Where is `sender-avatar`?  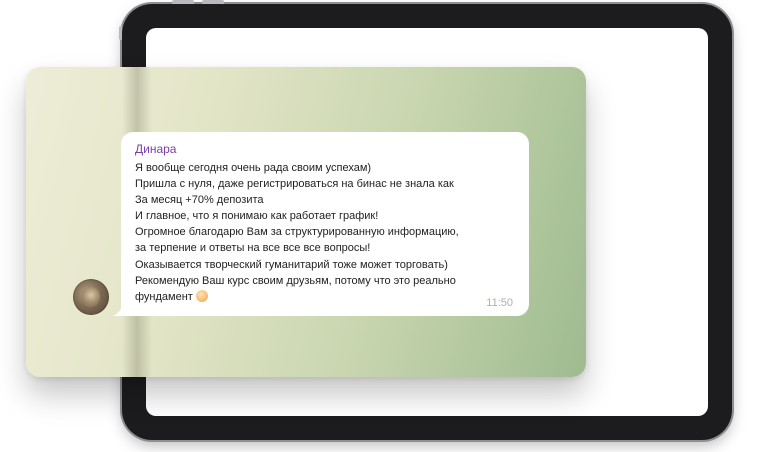 sender-avatar is located at coordinates (91, 297).